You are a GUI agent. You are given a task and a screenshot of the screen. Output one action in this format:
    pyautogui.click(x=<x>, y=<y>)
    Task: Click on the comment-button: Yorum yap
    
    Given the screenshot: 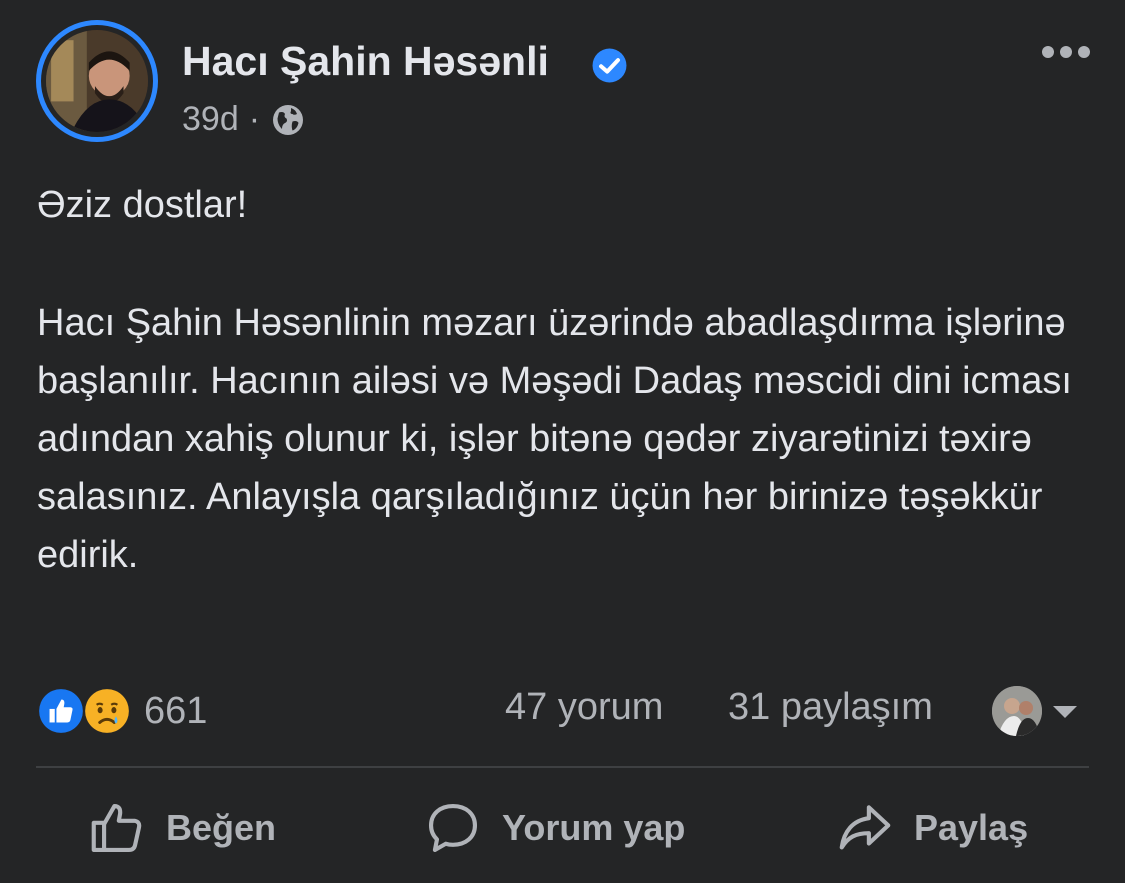 What is the action you would take?
    pyautogui.click(x=553, y=828)
    